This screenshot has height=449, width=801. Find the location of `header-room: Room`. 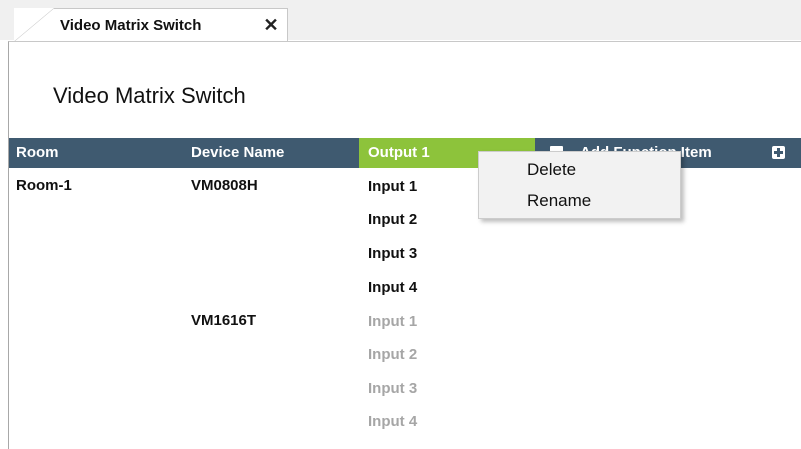

header-room: Room is located at coordinates (37, 152).